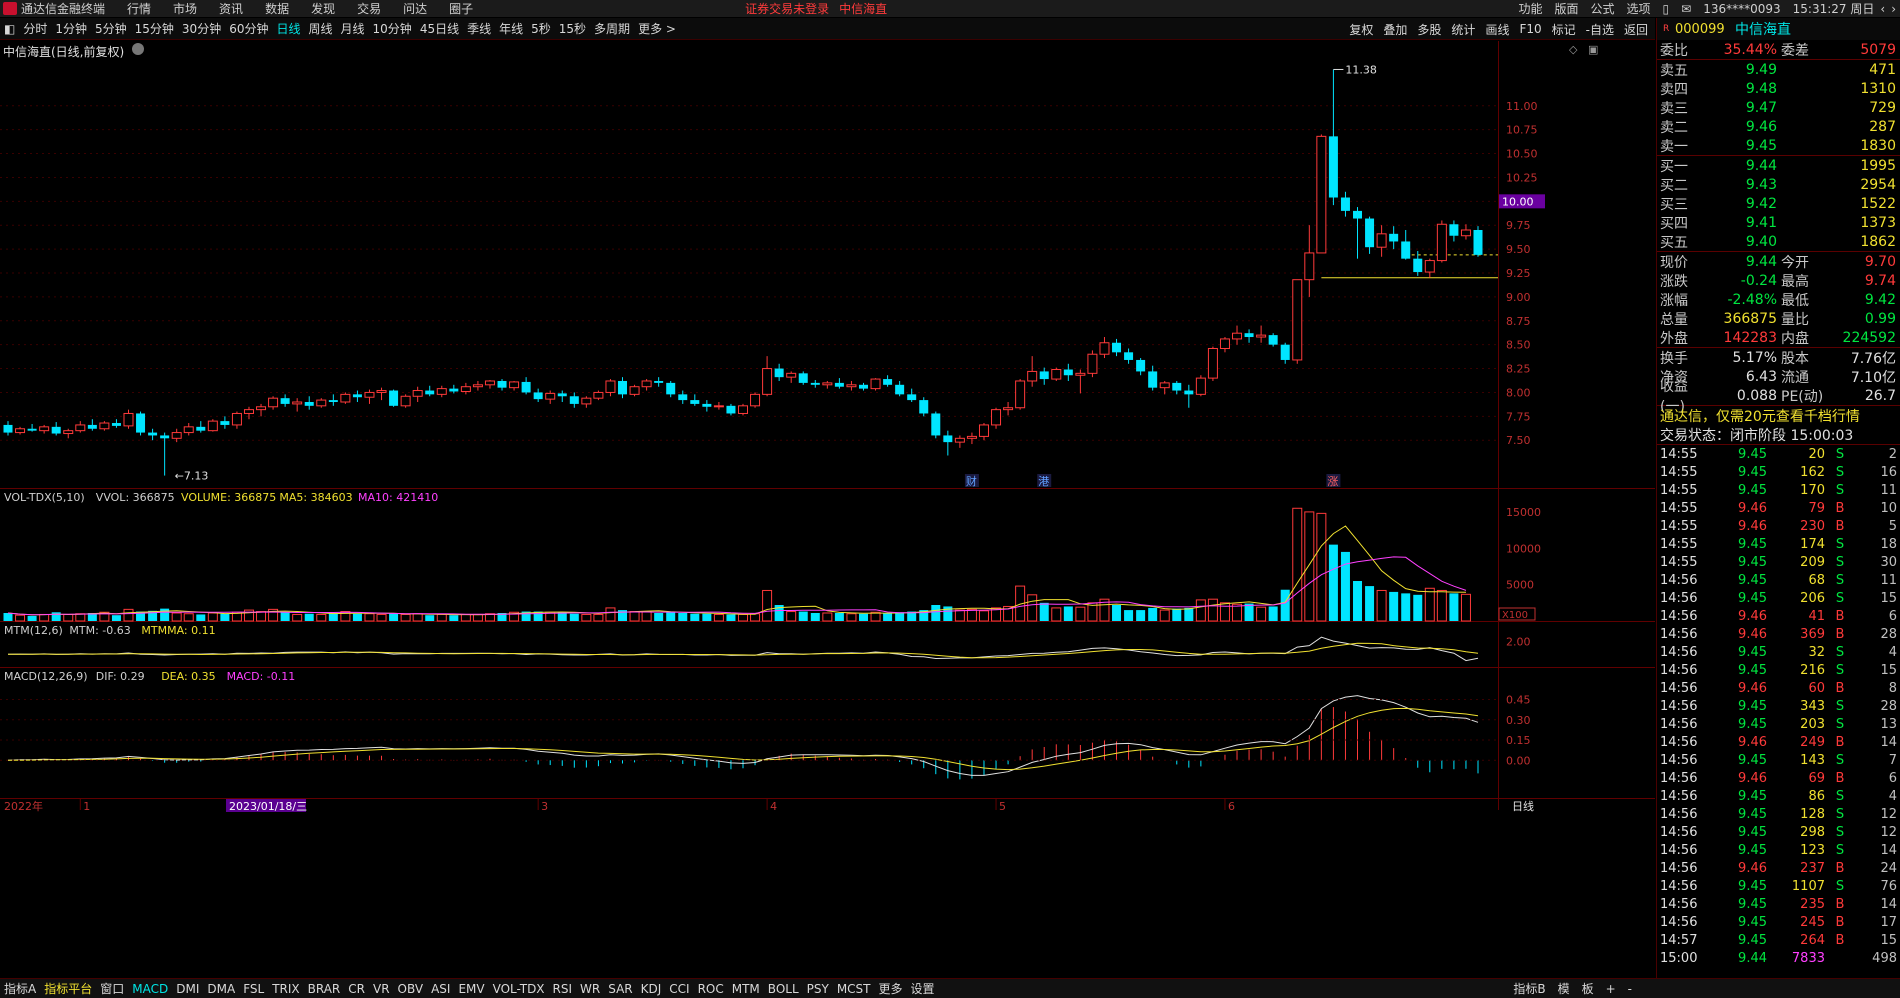  What do you see at coordinates (71, 28) in the screenshot?
I see `period-1: 1分钟` at bounding box center [71, 28].